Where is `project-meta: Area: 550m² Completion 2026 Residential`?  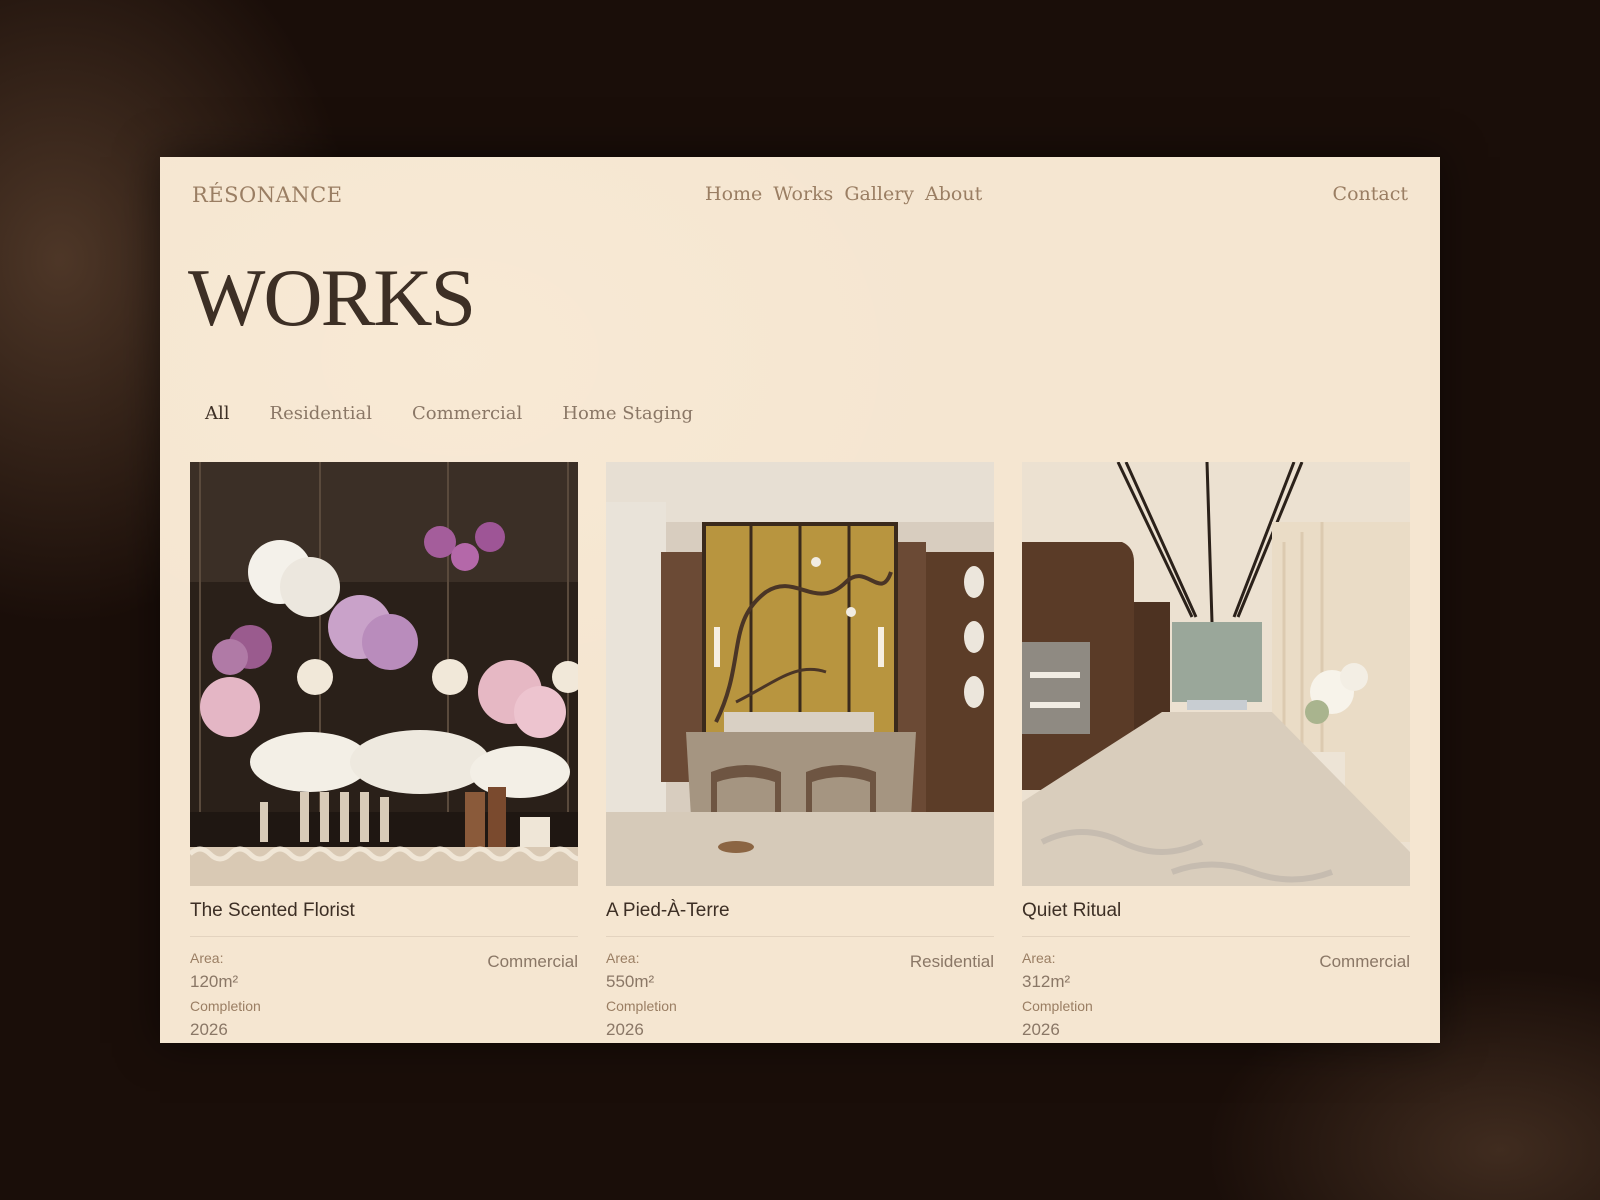
project-meta: Area: 550m² Completion 2026 Residential is located at coordinates (800, 996).